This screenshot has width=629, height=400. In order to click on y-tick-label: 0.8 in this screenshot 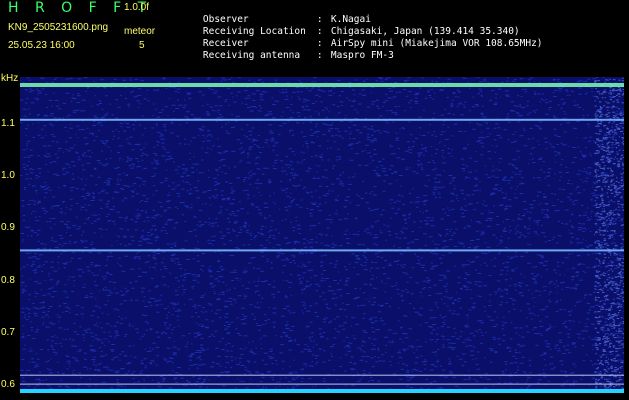, I will do `click(8, 280)`.